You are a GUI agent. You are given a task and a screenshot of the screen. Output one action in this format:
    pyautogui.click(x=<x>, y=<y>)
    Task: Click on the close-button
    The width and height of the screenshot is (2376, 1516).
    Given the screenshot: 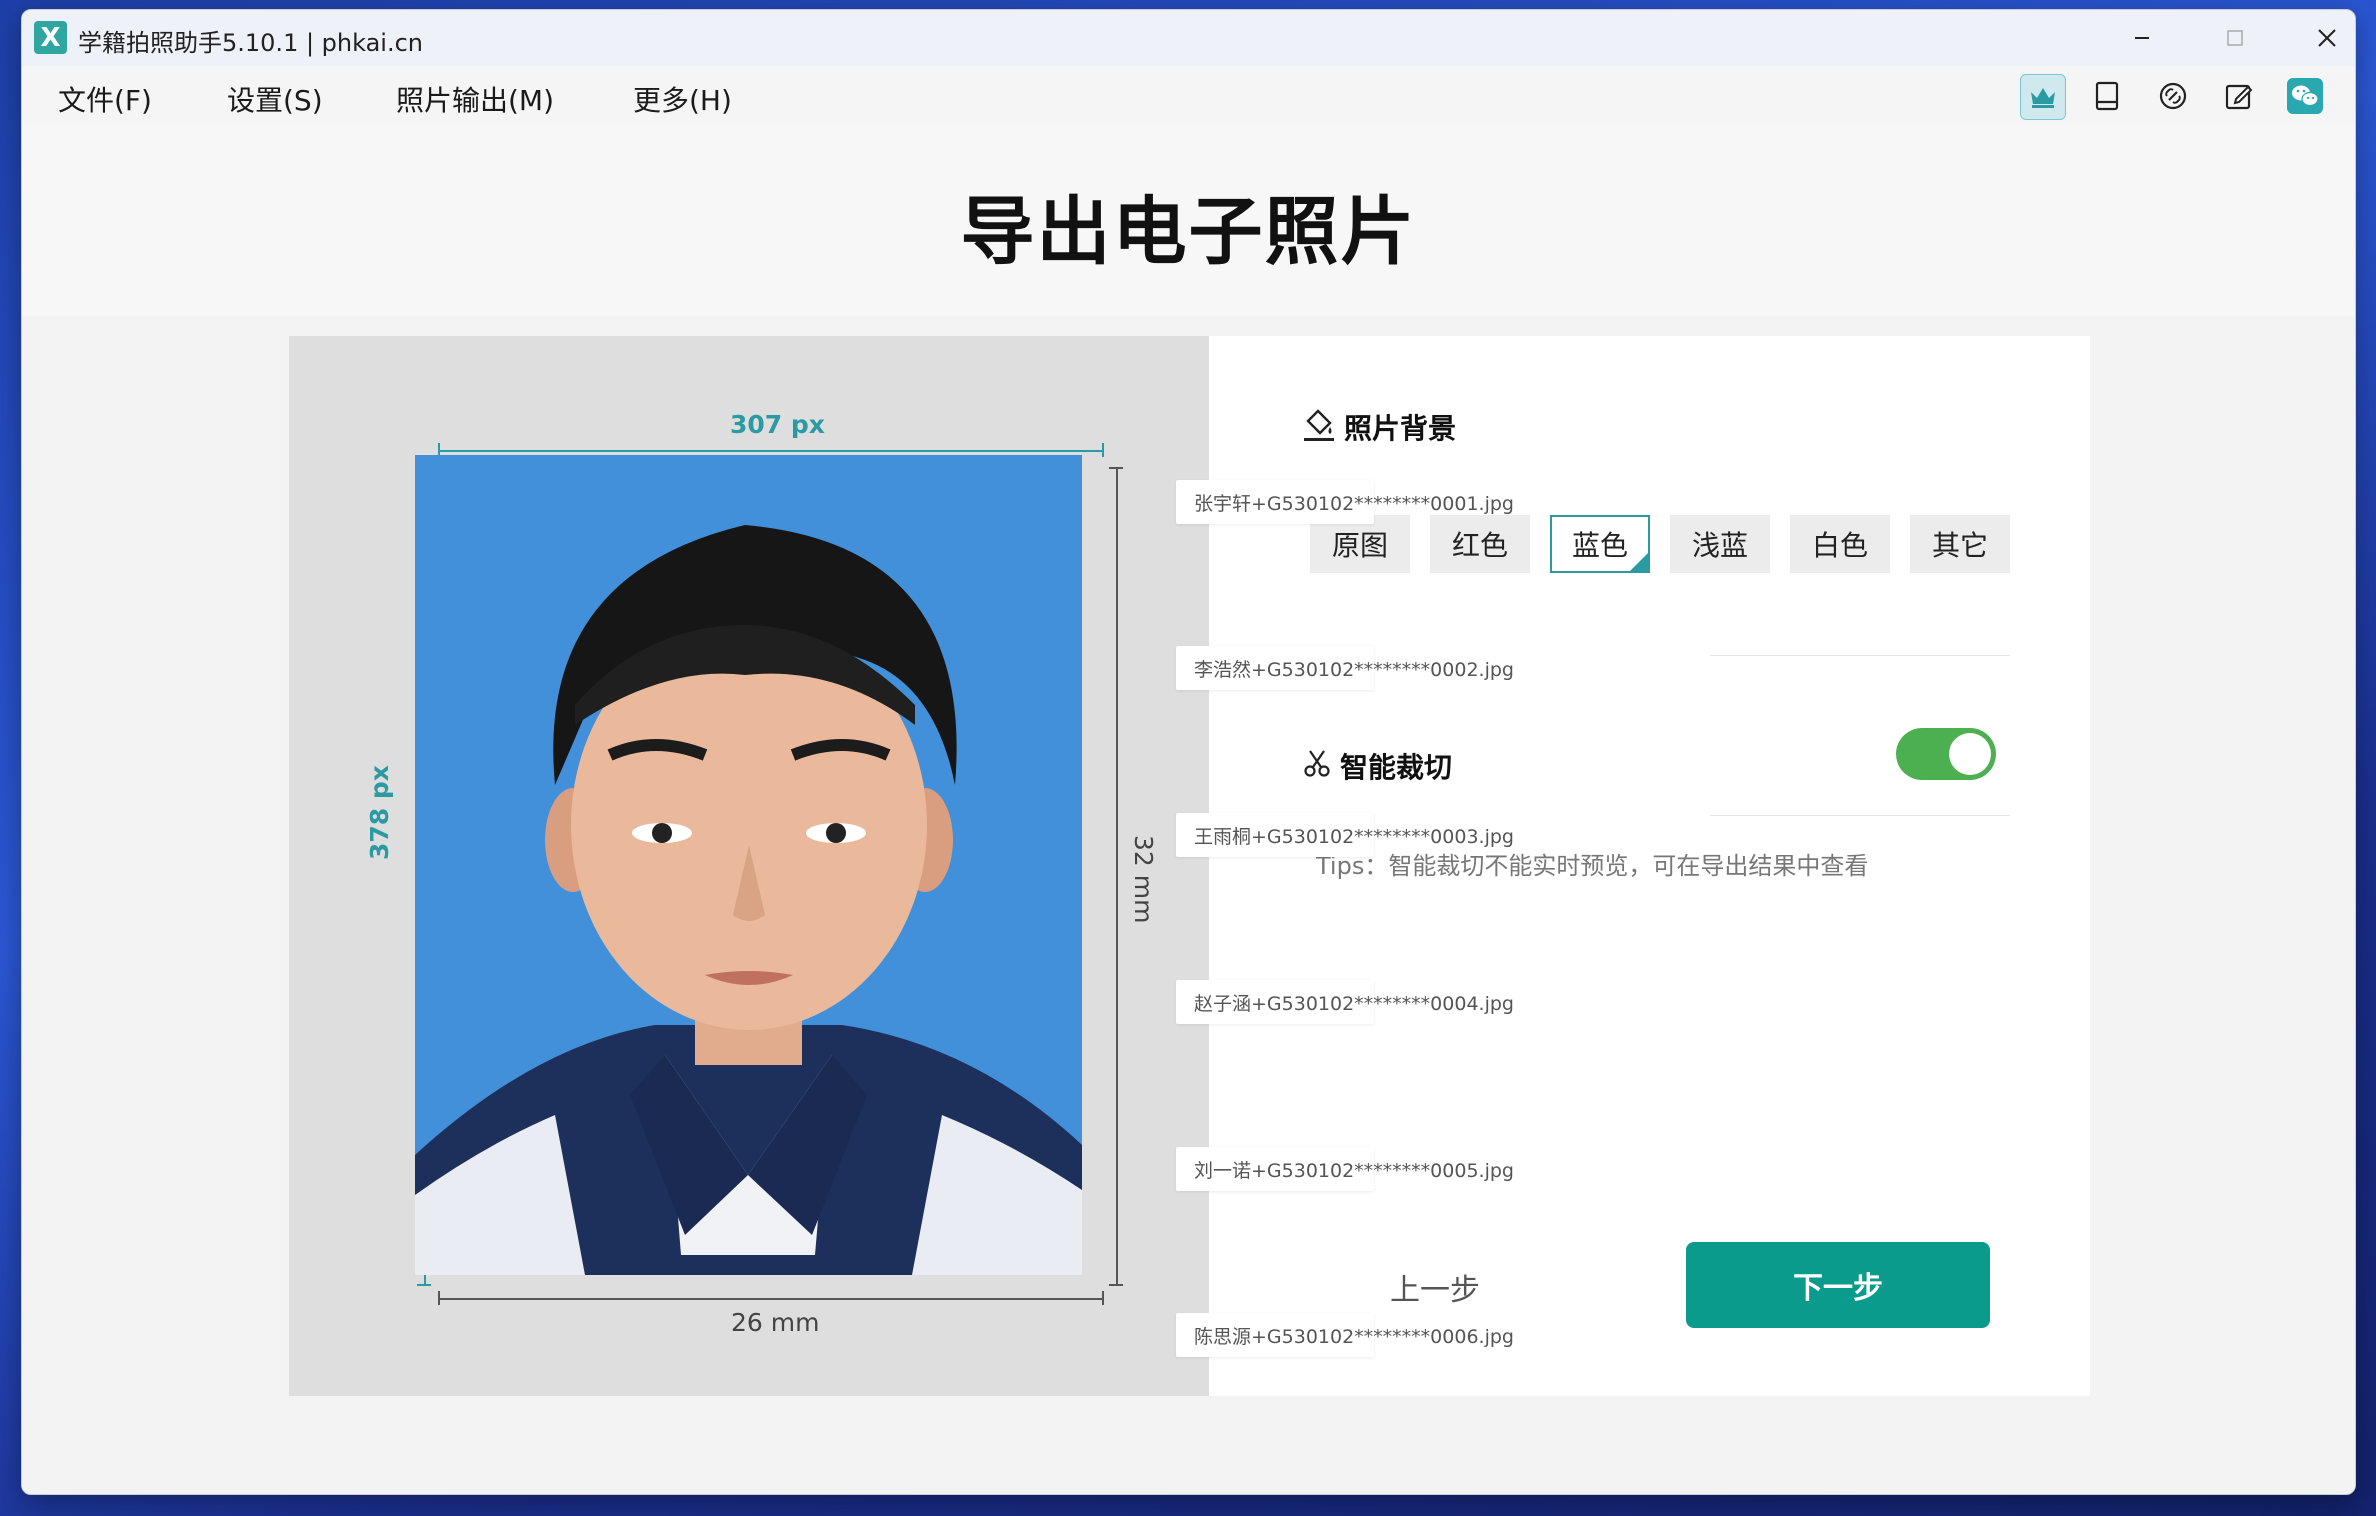 What is the action you would take?
    pyautogui.click(x=2318, y=38)
    